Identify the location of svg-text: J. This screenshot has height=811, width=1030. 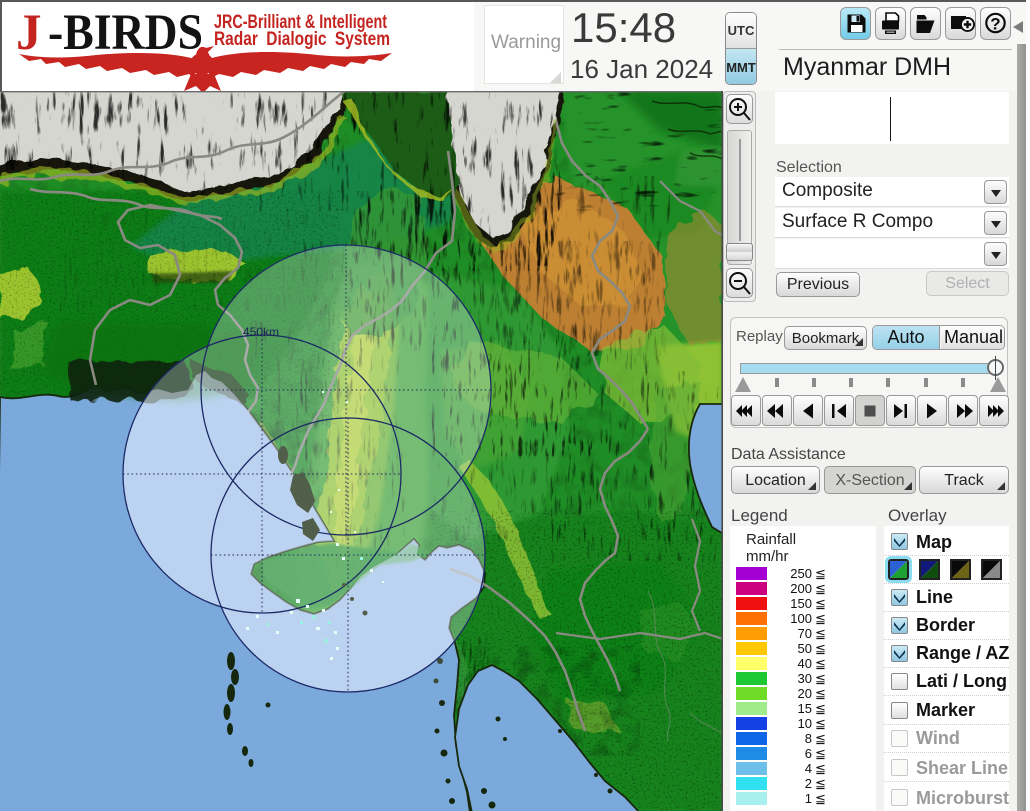
(29, 33).